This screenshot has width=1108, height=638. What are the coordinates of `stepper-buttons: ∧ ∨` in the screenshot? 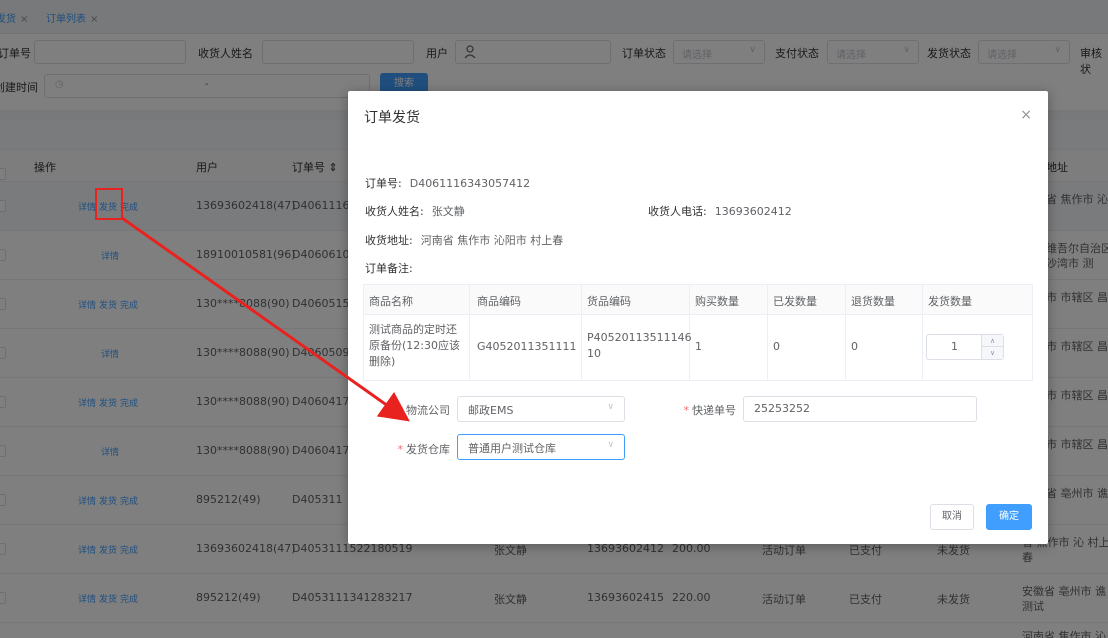 It's located at (992, 347).